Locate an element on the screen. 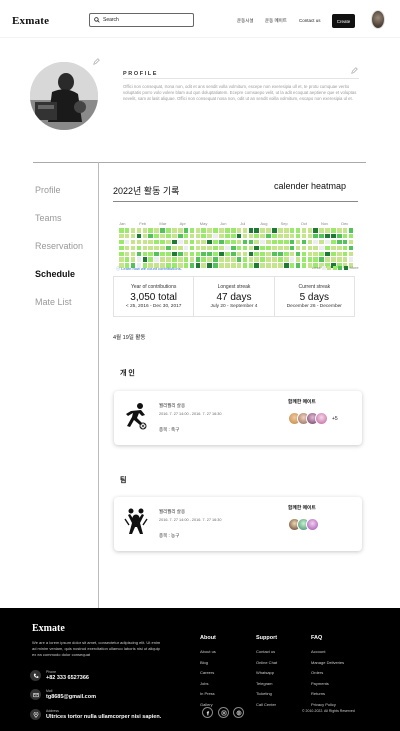  more-mates-count: +5 is located at coordinates (335, 419).